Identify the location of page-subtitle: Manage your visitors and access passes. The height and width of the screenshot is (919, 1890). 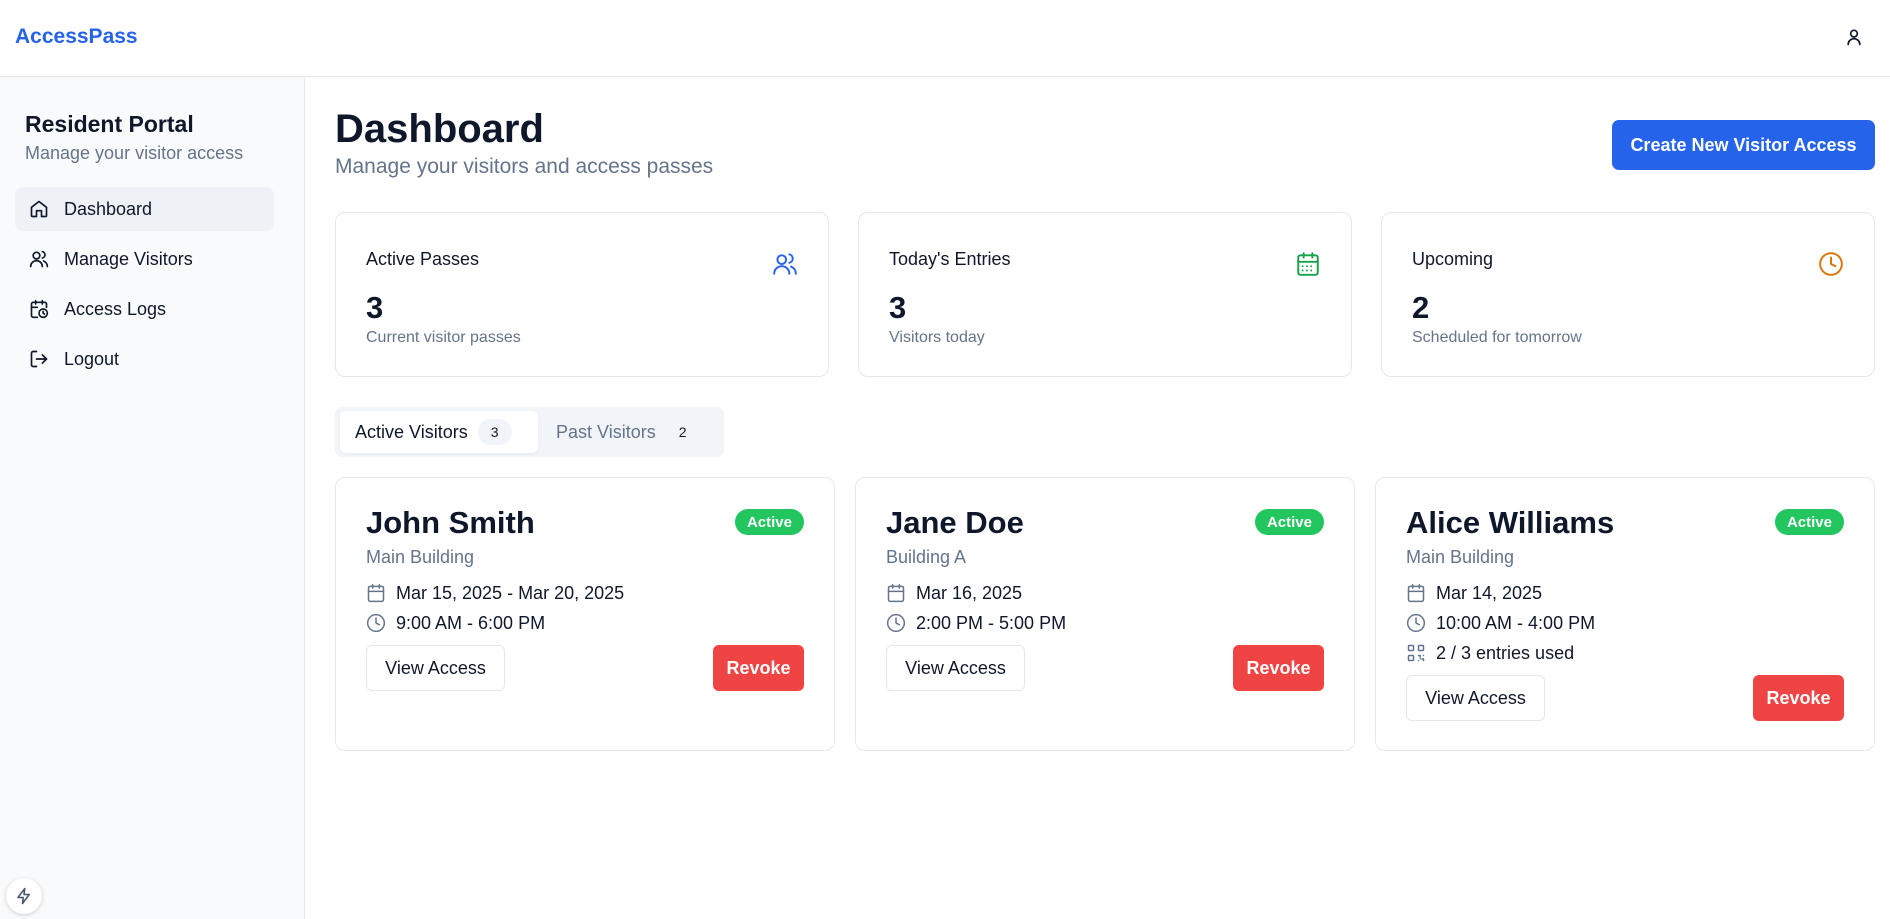
(524, 166).